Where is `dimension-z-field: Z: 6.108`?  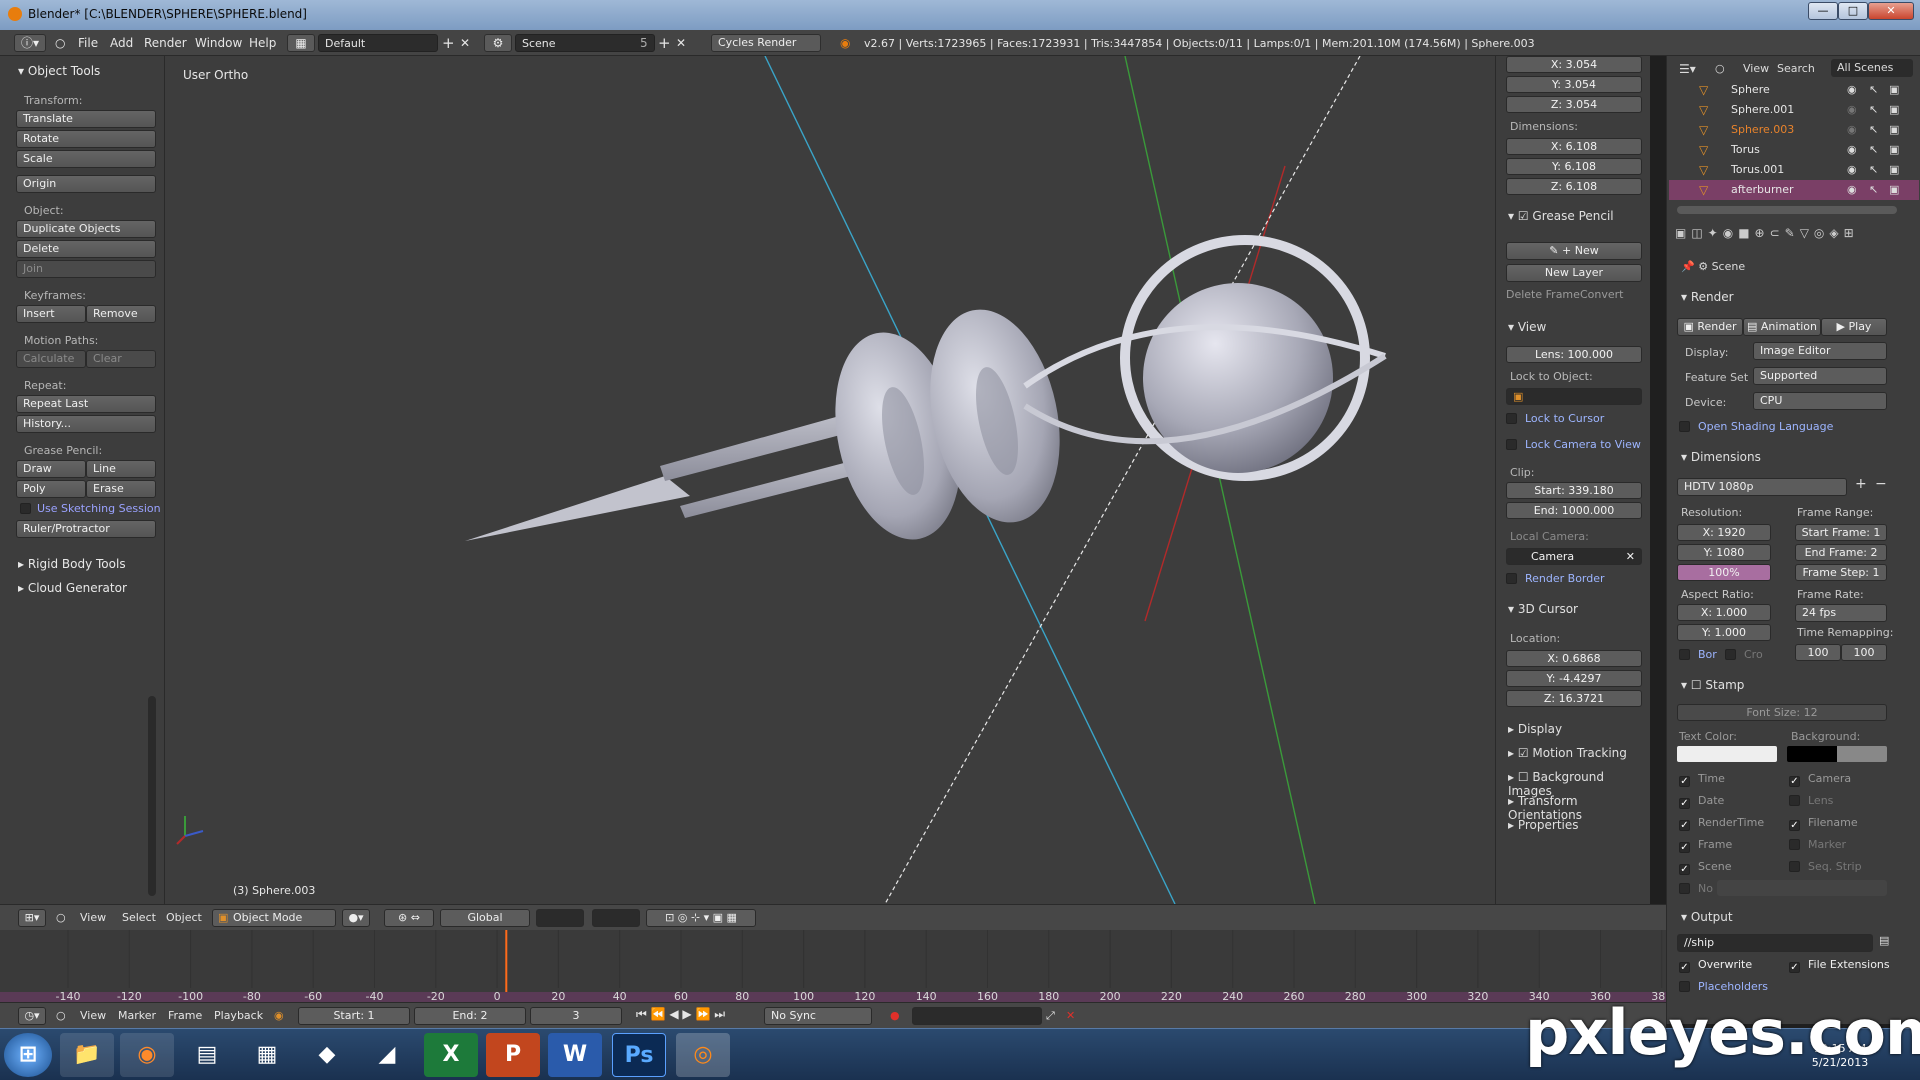
dimension-z-field: Z: 6.108 is located at coordinates (1574, 186).